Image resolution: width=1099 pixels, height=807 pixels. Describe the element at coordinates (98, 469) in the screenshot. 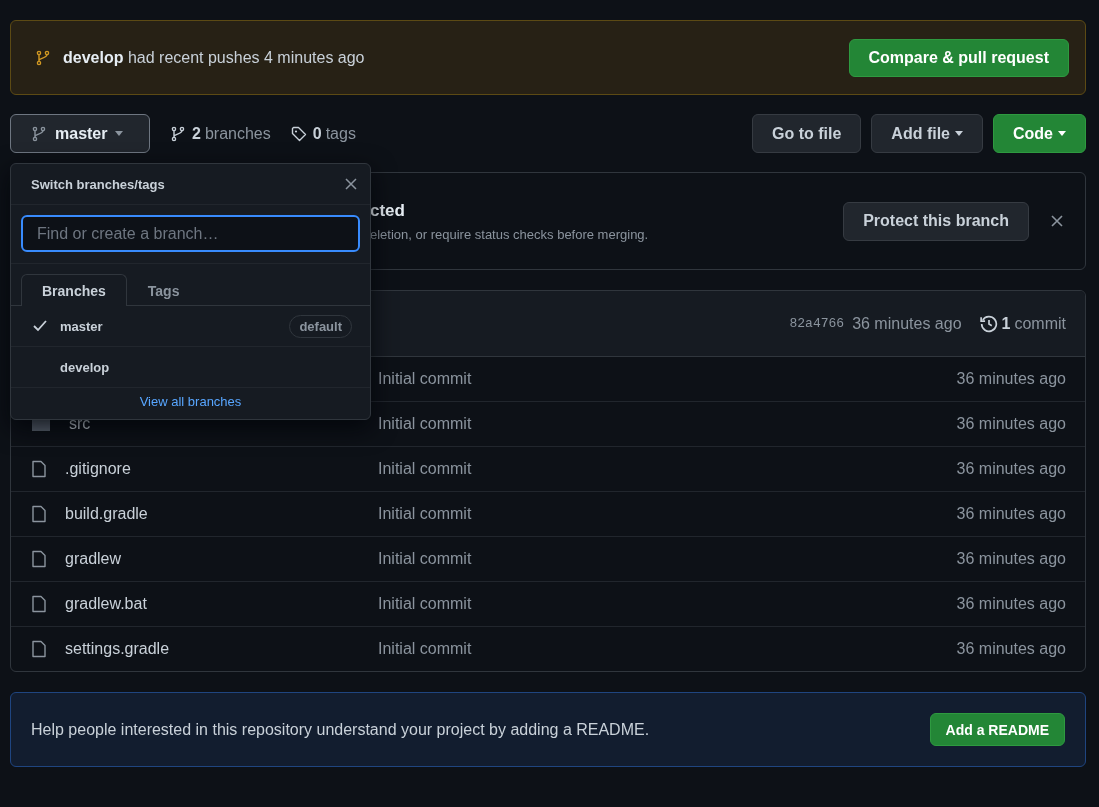

I see `file-name-link: .gitignore` at that location.